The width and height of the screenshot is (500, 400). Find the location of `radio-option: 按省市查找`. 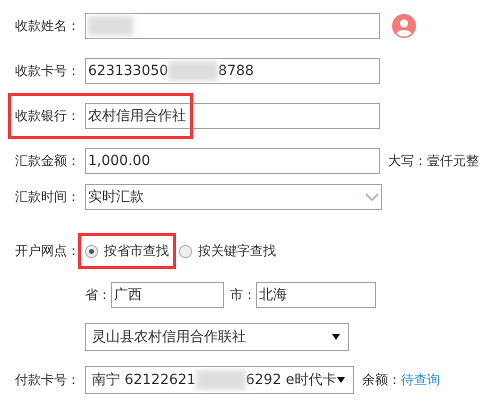

radio-option: 按省市查找 is located at coordinates (127, 251).